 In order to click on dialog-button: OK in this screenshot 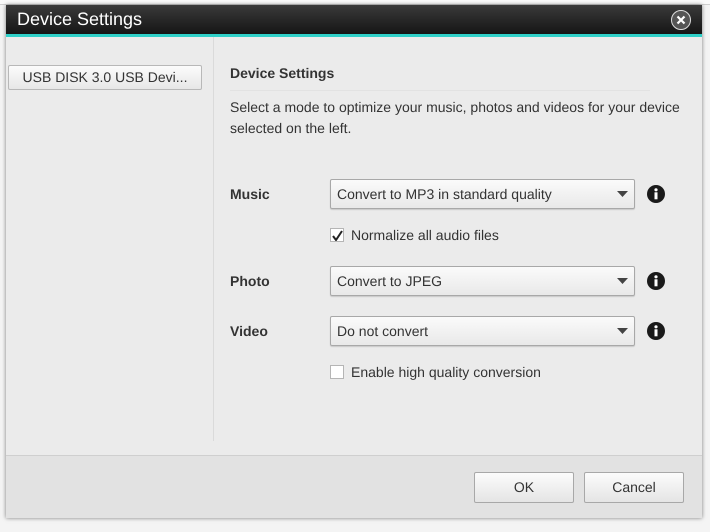, I will do `click(524, 487)`.